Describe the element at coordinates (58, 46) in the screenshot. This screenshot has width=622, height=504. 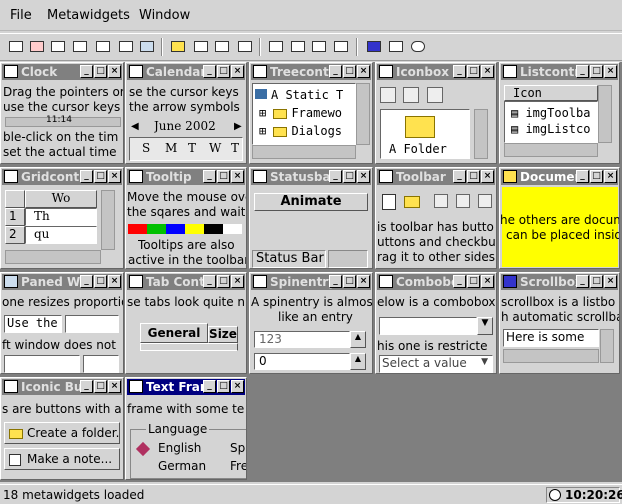
I see `toolbar-statusbar-icon` at that location.